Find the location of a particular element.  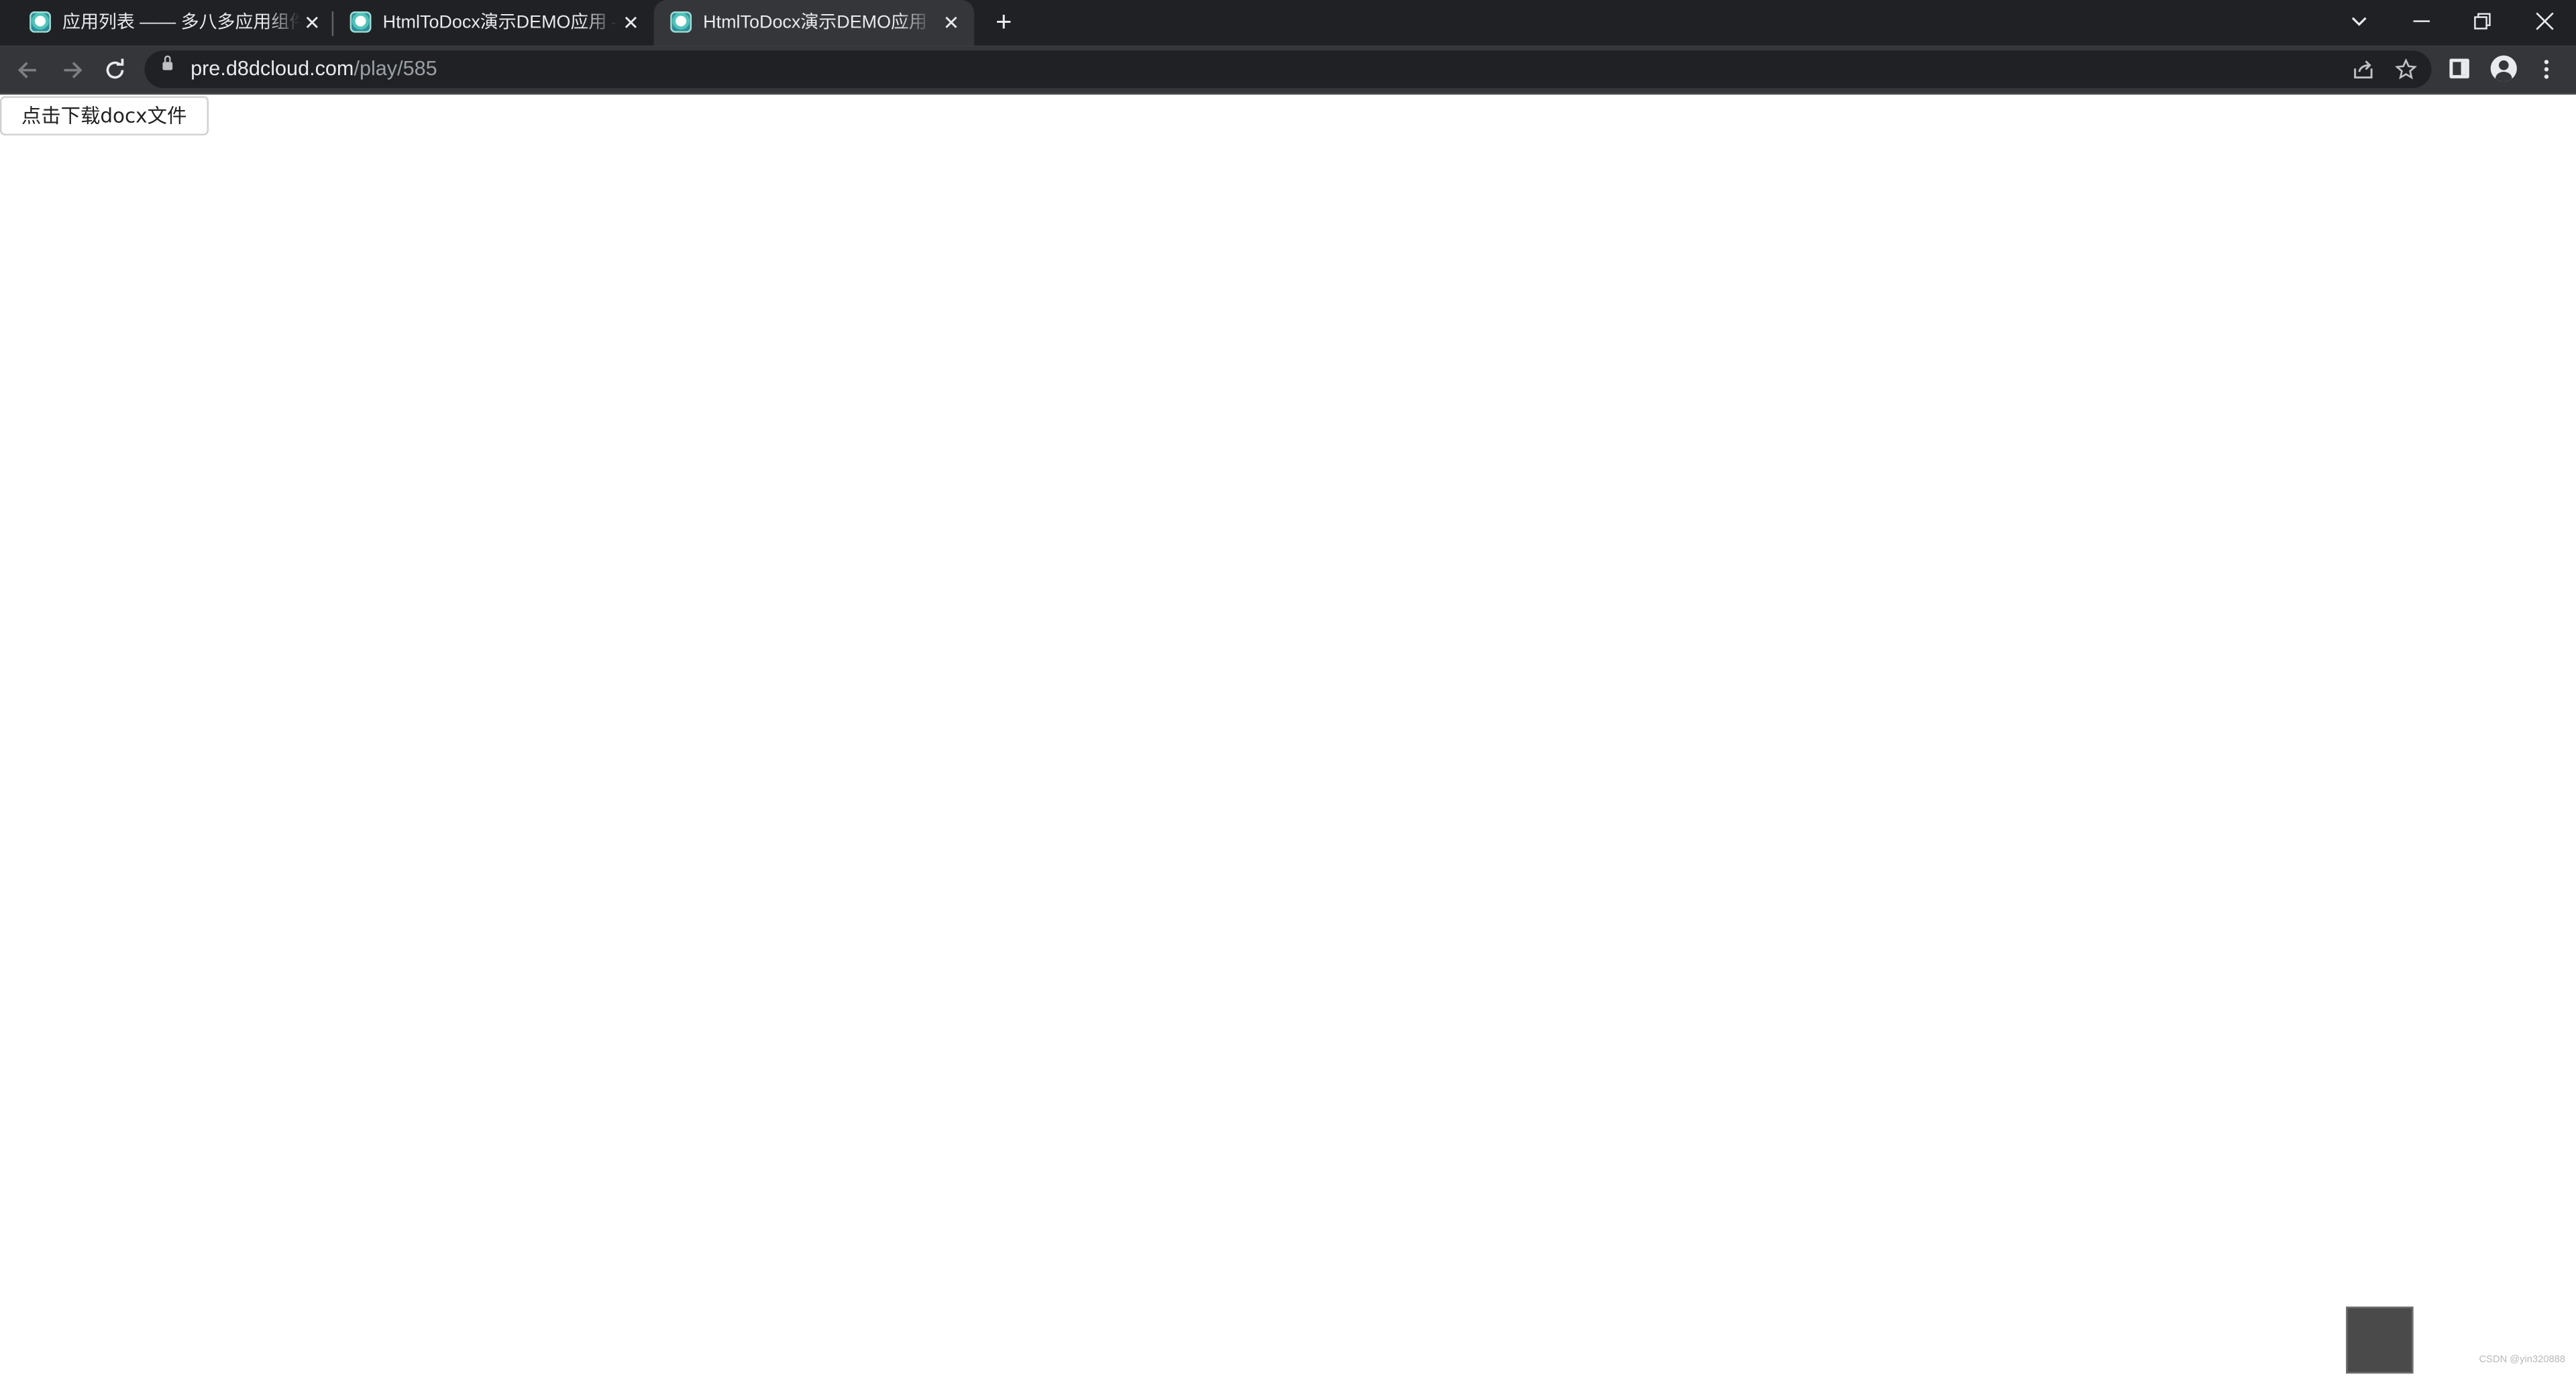

minimize-icon is located at coordinates (2421, 20).